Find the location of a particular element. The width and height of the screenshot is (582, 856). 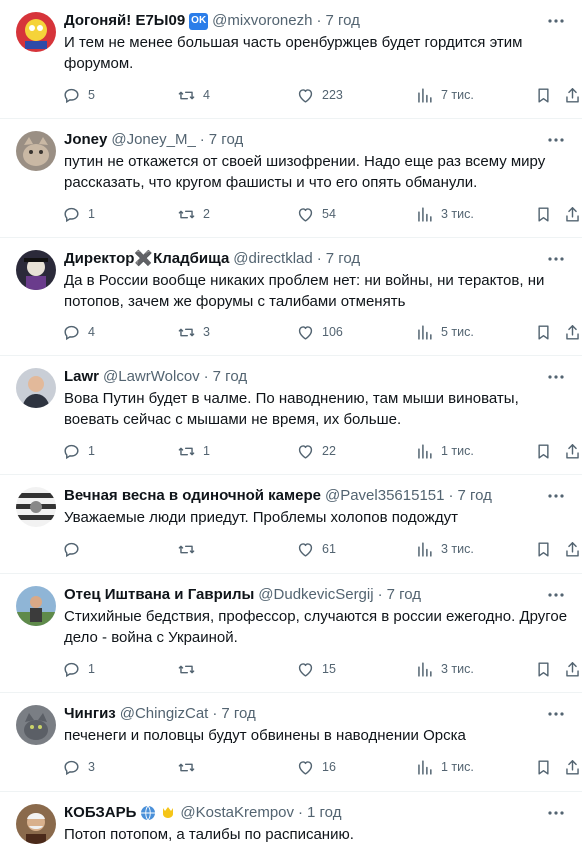

like-button: 106 is located at coordinates (319, 332).